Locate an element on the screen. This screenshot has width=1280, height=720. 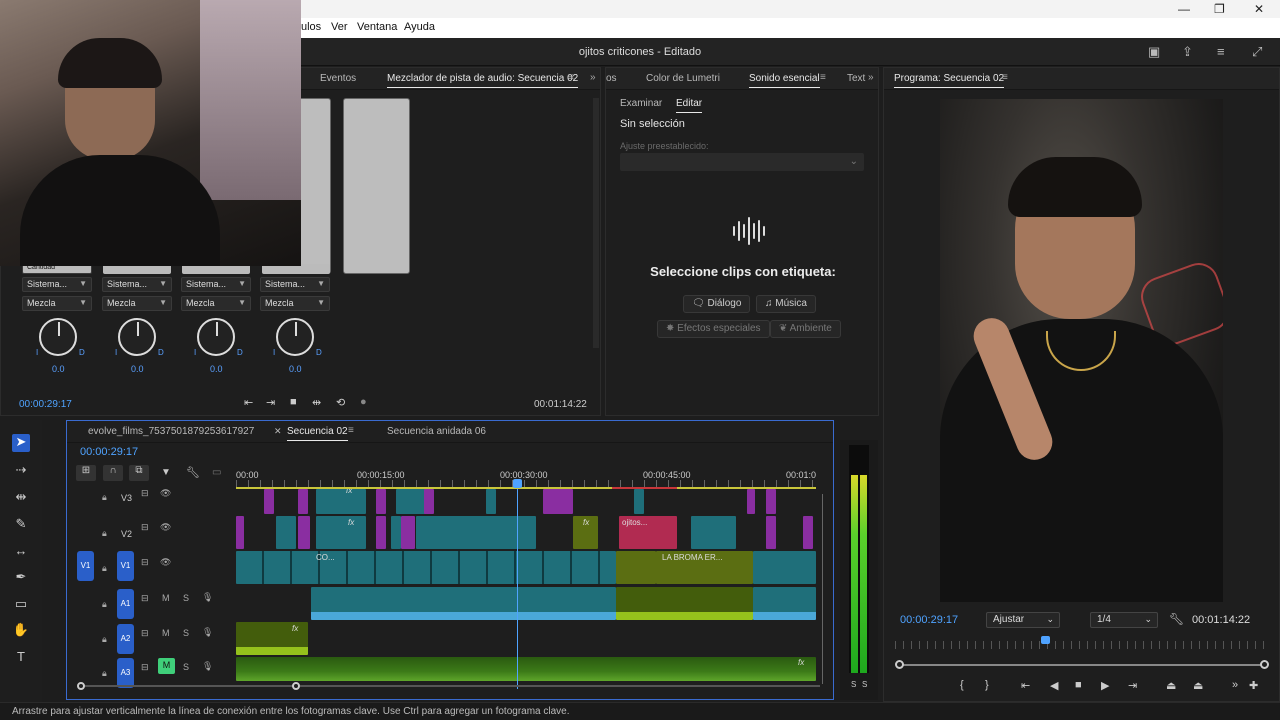
channel-3-pan-value: 0.0 is located at coordinates (216, 369).